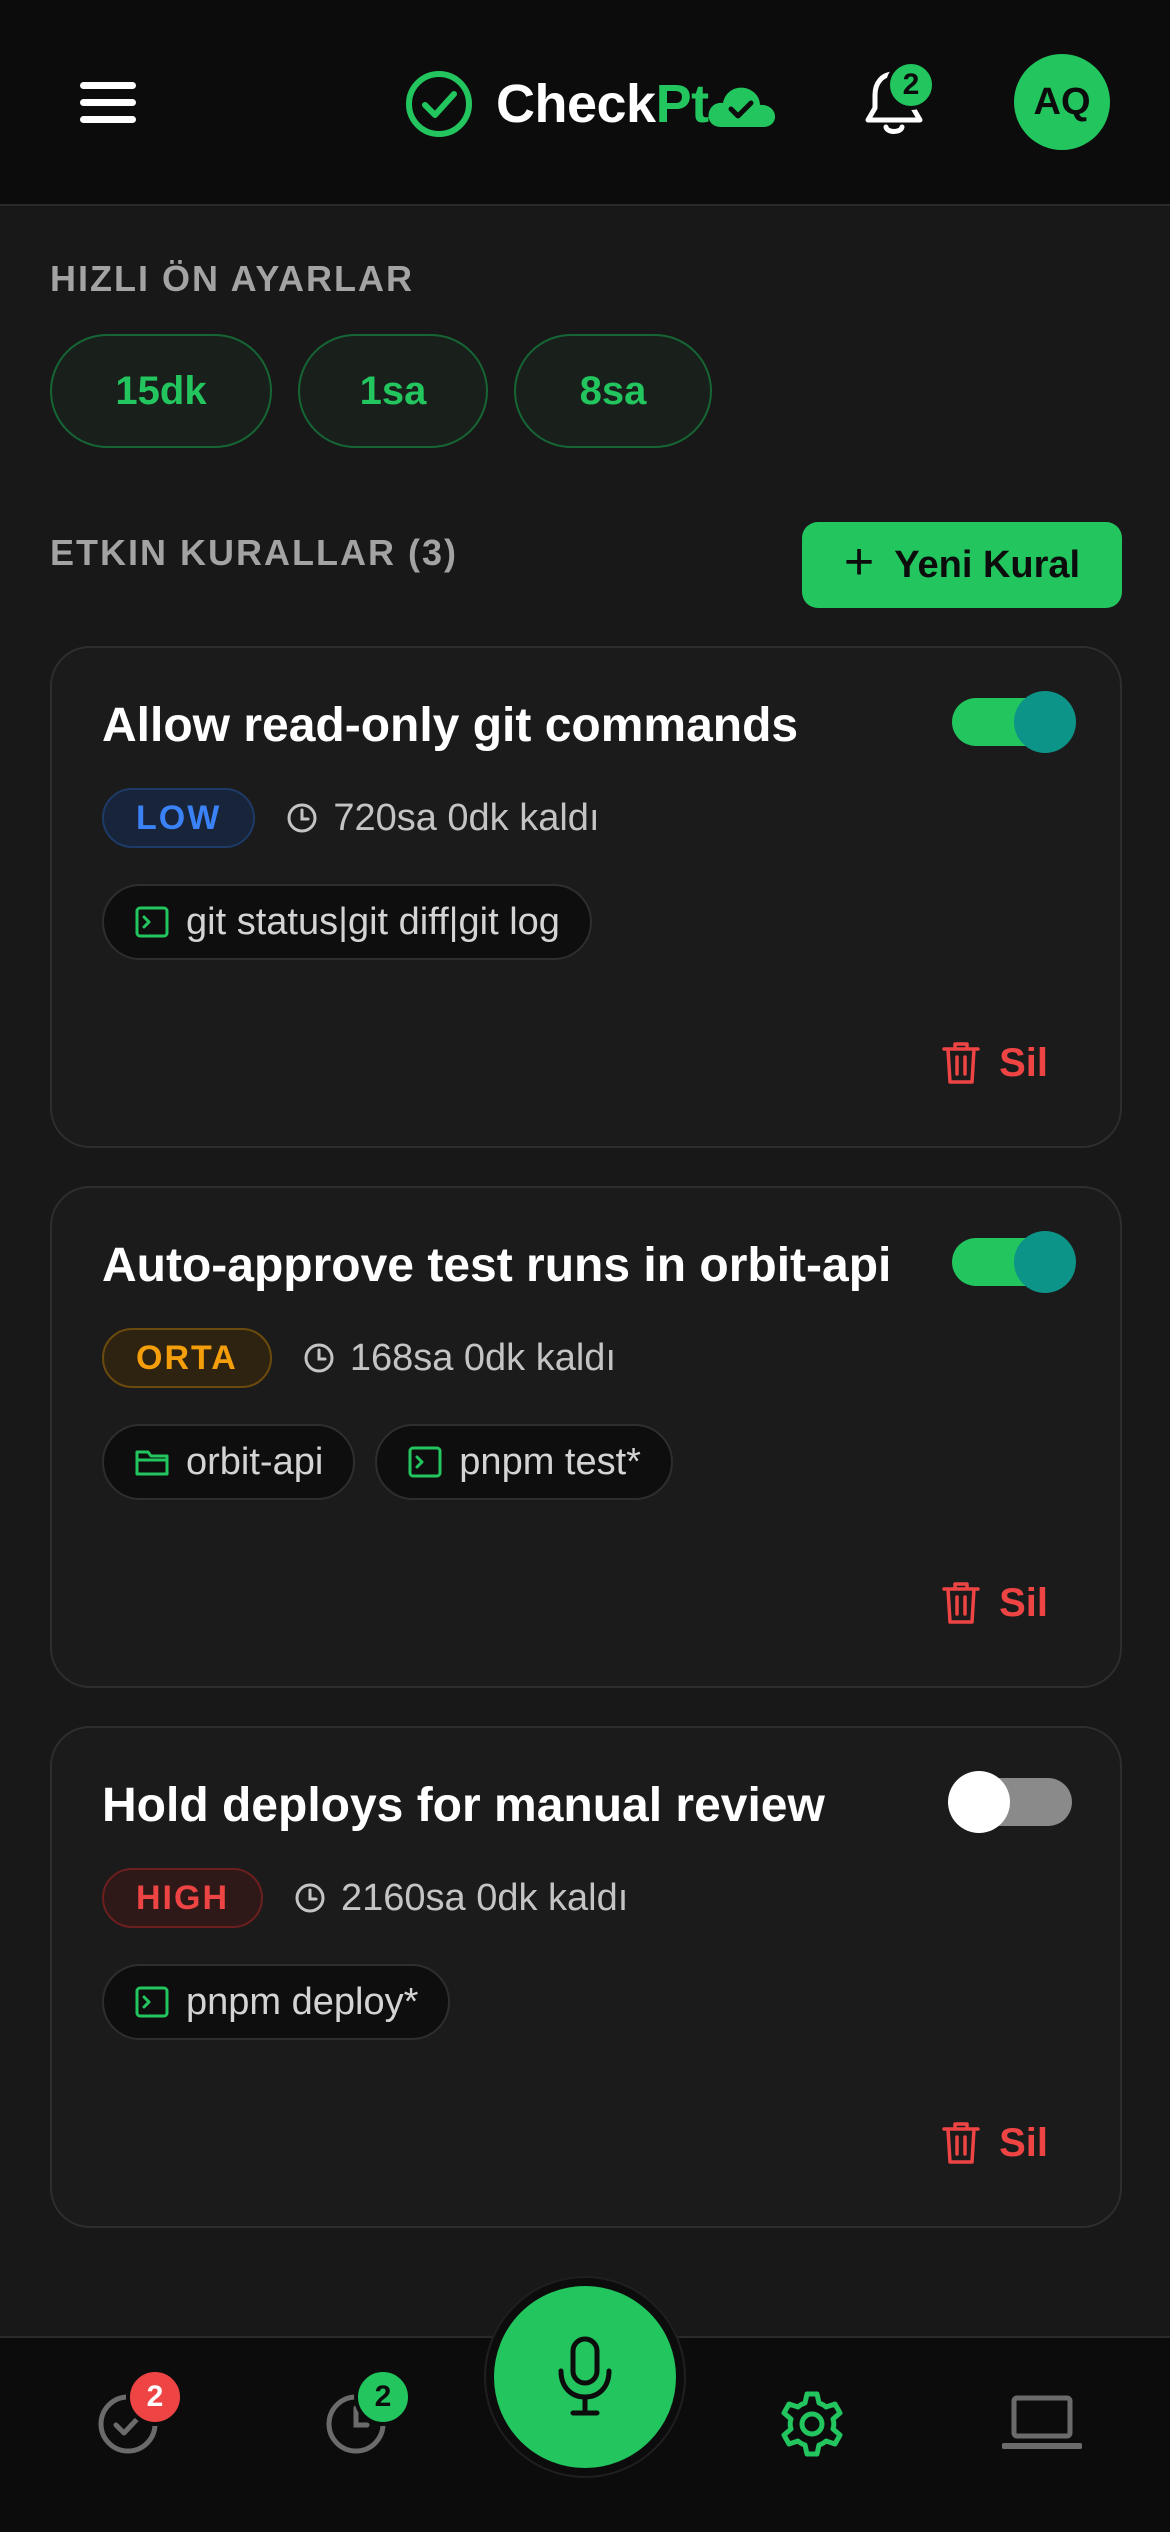  Describe the element at coordinates (485, 1897) in the screenshot. I see `time-remaining: 2160sa 0dk kaldı` at that location.